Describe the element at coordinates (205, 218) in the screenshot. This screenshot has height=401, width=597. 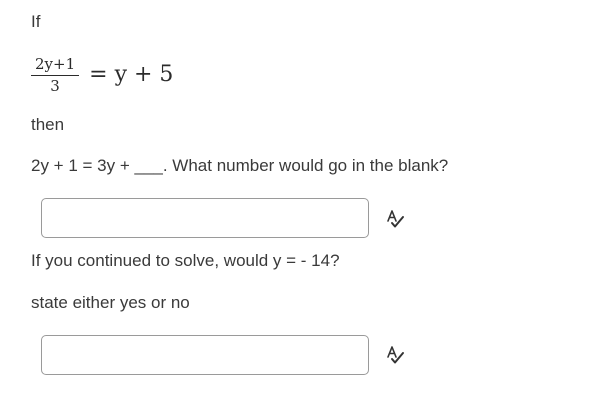
I see `blank-answer-input` at that location.